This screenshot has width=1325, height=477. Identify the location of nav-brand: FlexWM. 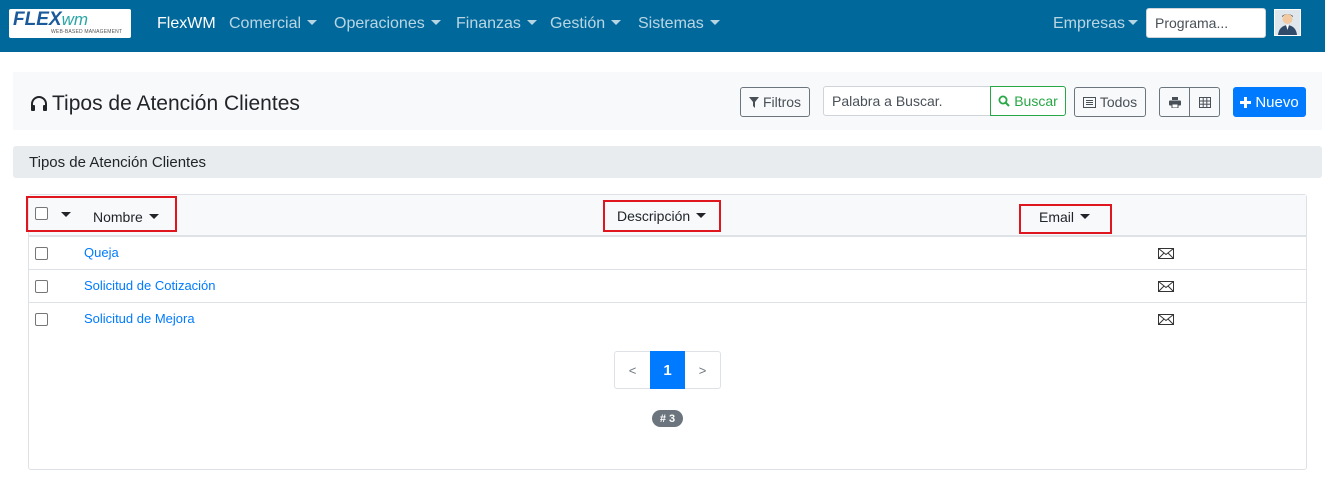
(186, 24).